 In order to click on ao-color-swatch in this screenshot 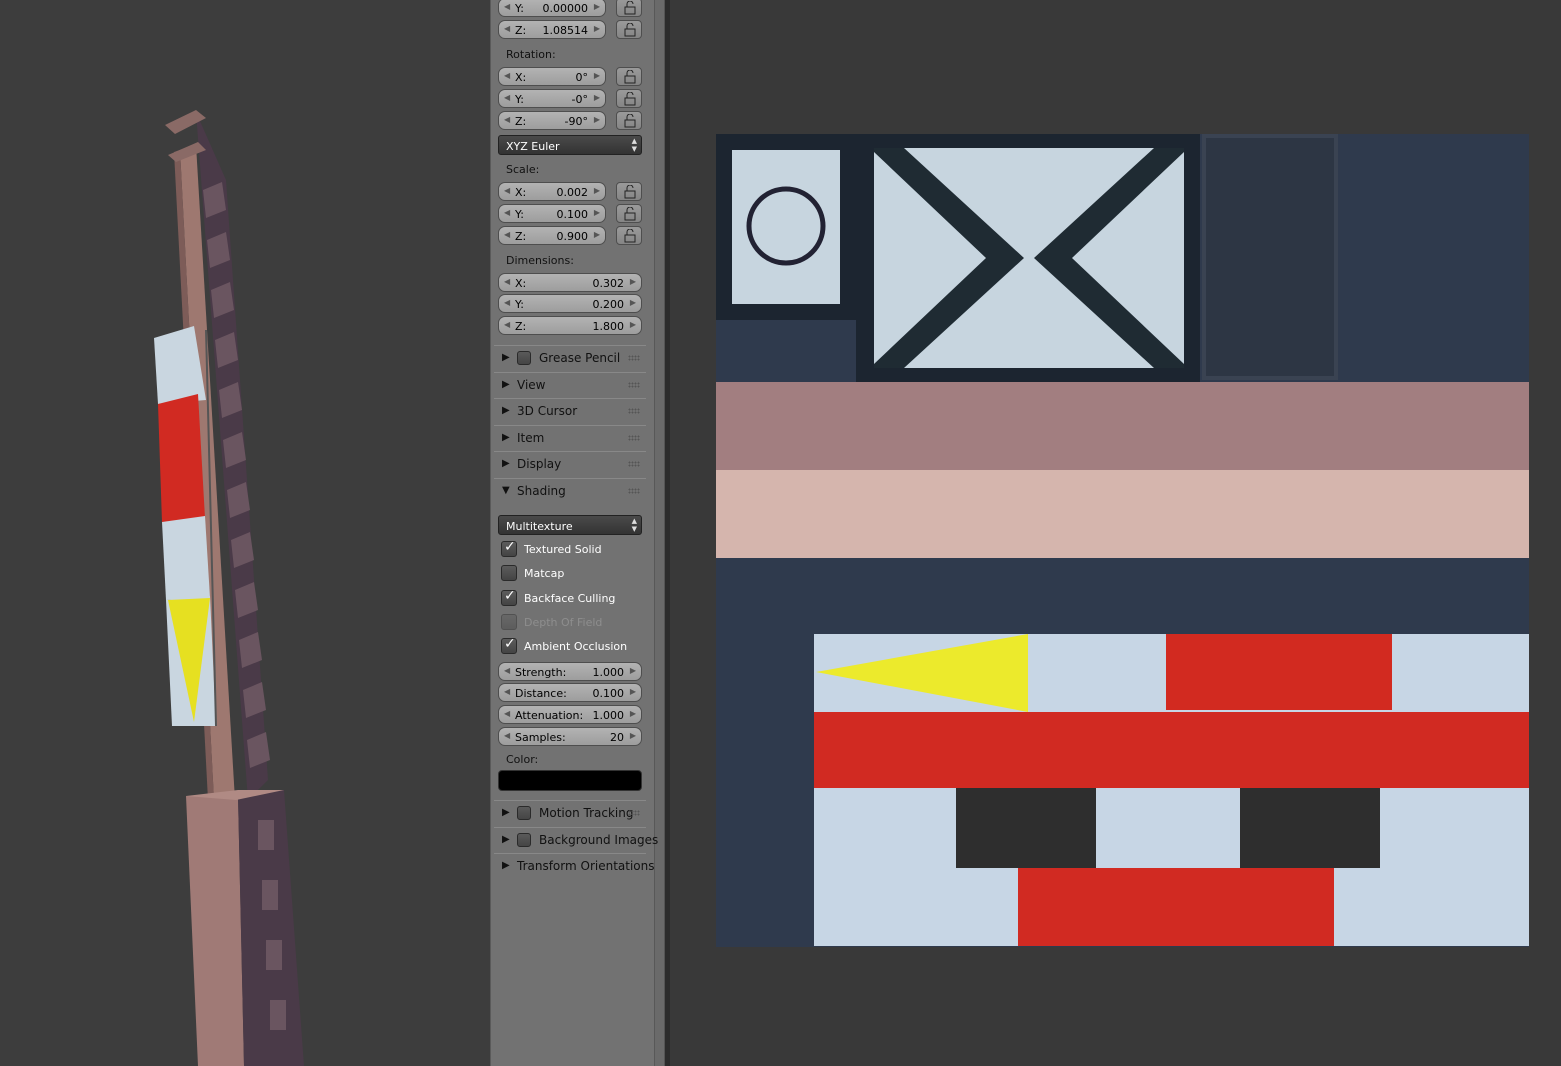, I will do `click(570, 780)`.